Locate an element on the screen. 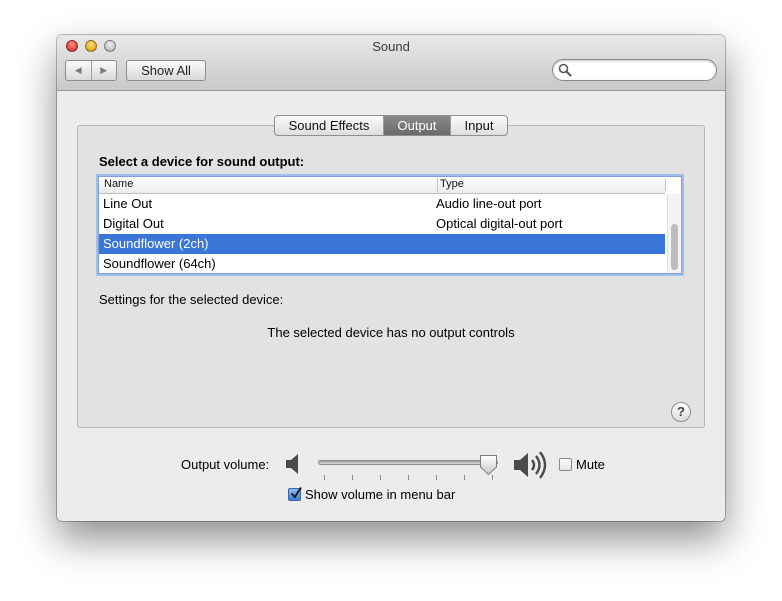  volume-slider-track is located at coordinates (408, 462).